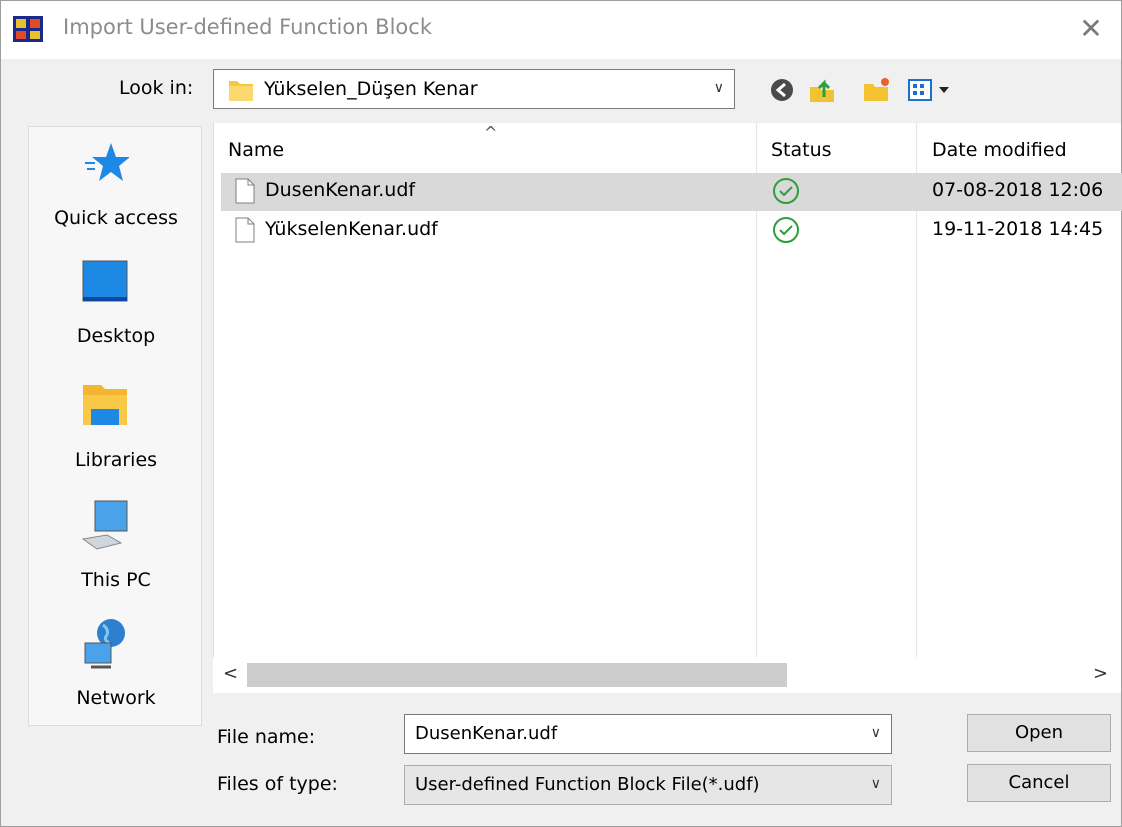 The width and height of the screenshot is (1122, 827). What do you see at coordinates (116, 336) in the screenshot?
I see `place-label: Desktop` at bounding box center [116, 336].